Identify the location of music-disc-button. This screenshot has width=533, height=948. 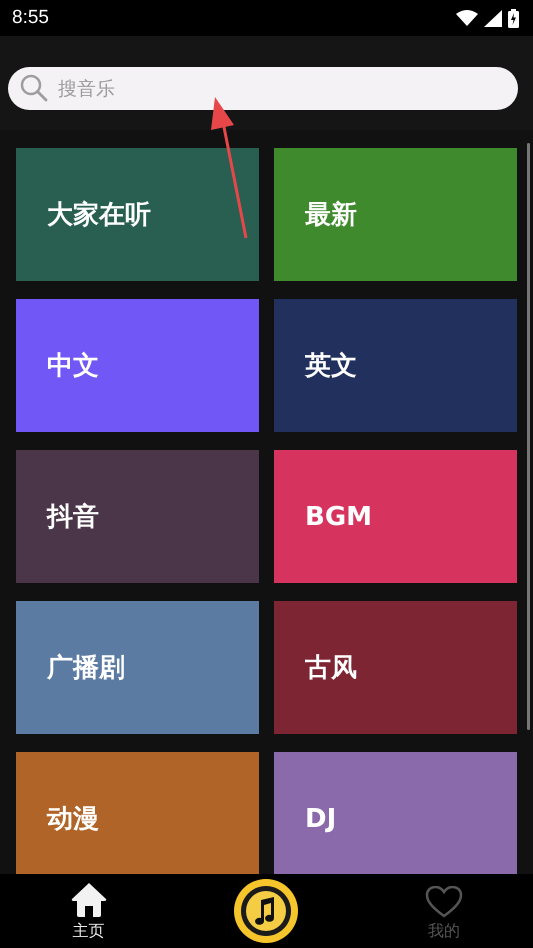
(266, 911).